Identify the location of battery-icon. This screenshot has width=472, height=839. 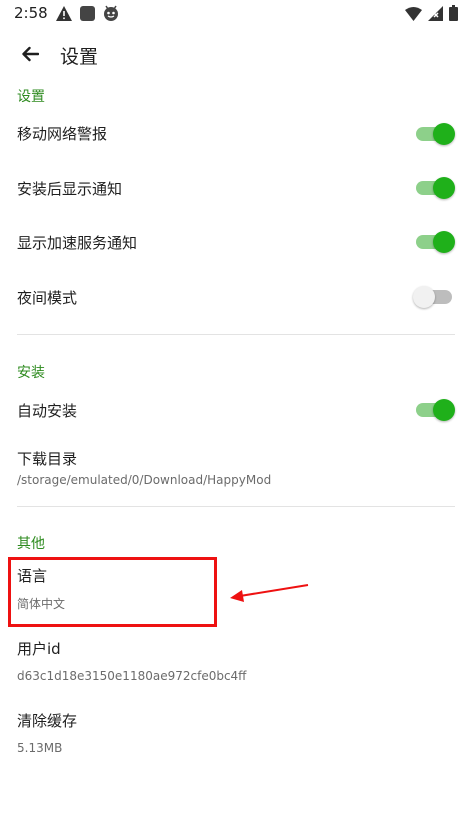
(453, 15).